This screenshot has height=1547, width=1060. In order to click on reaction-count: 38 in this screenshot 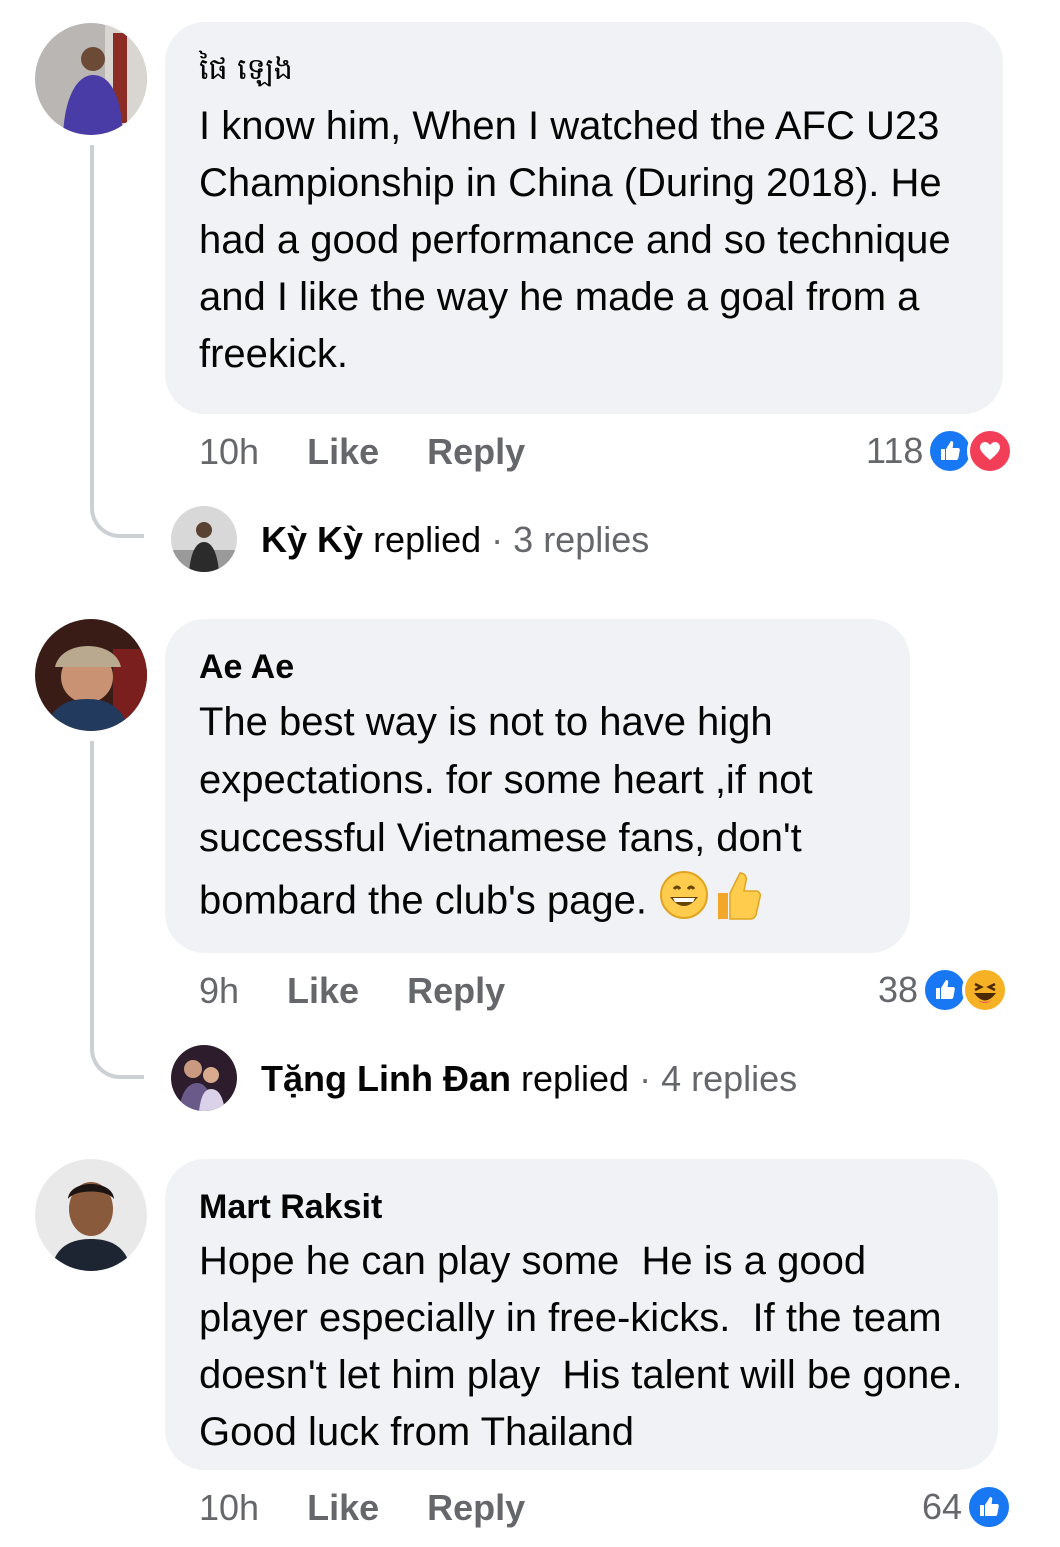, I will do `click(898, 989)`.